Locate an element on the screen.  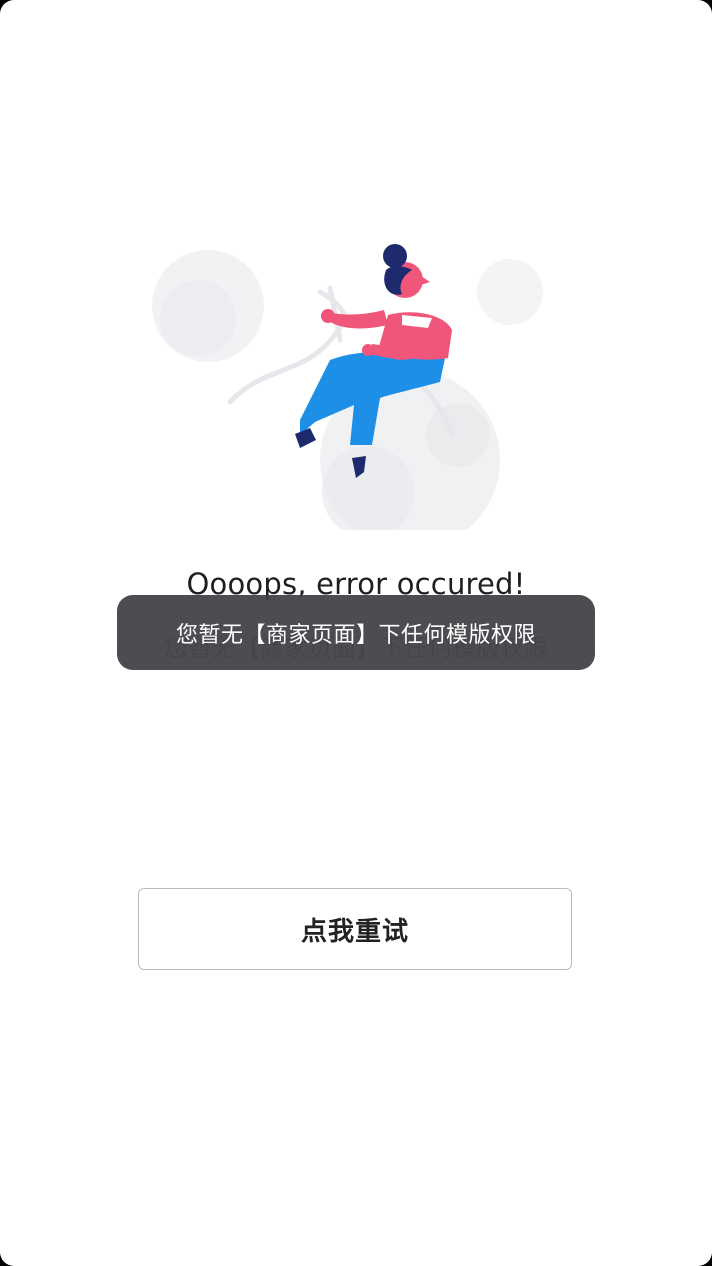
retry-button-label: 点我重试 is located at coordinates (354, 931).